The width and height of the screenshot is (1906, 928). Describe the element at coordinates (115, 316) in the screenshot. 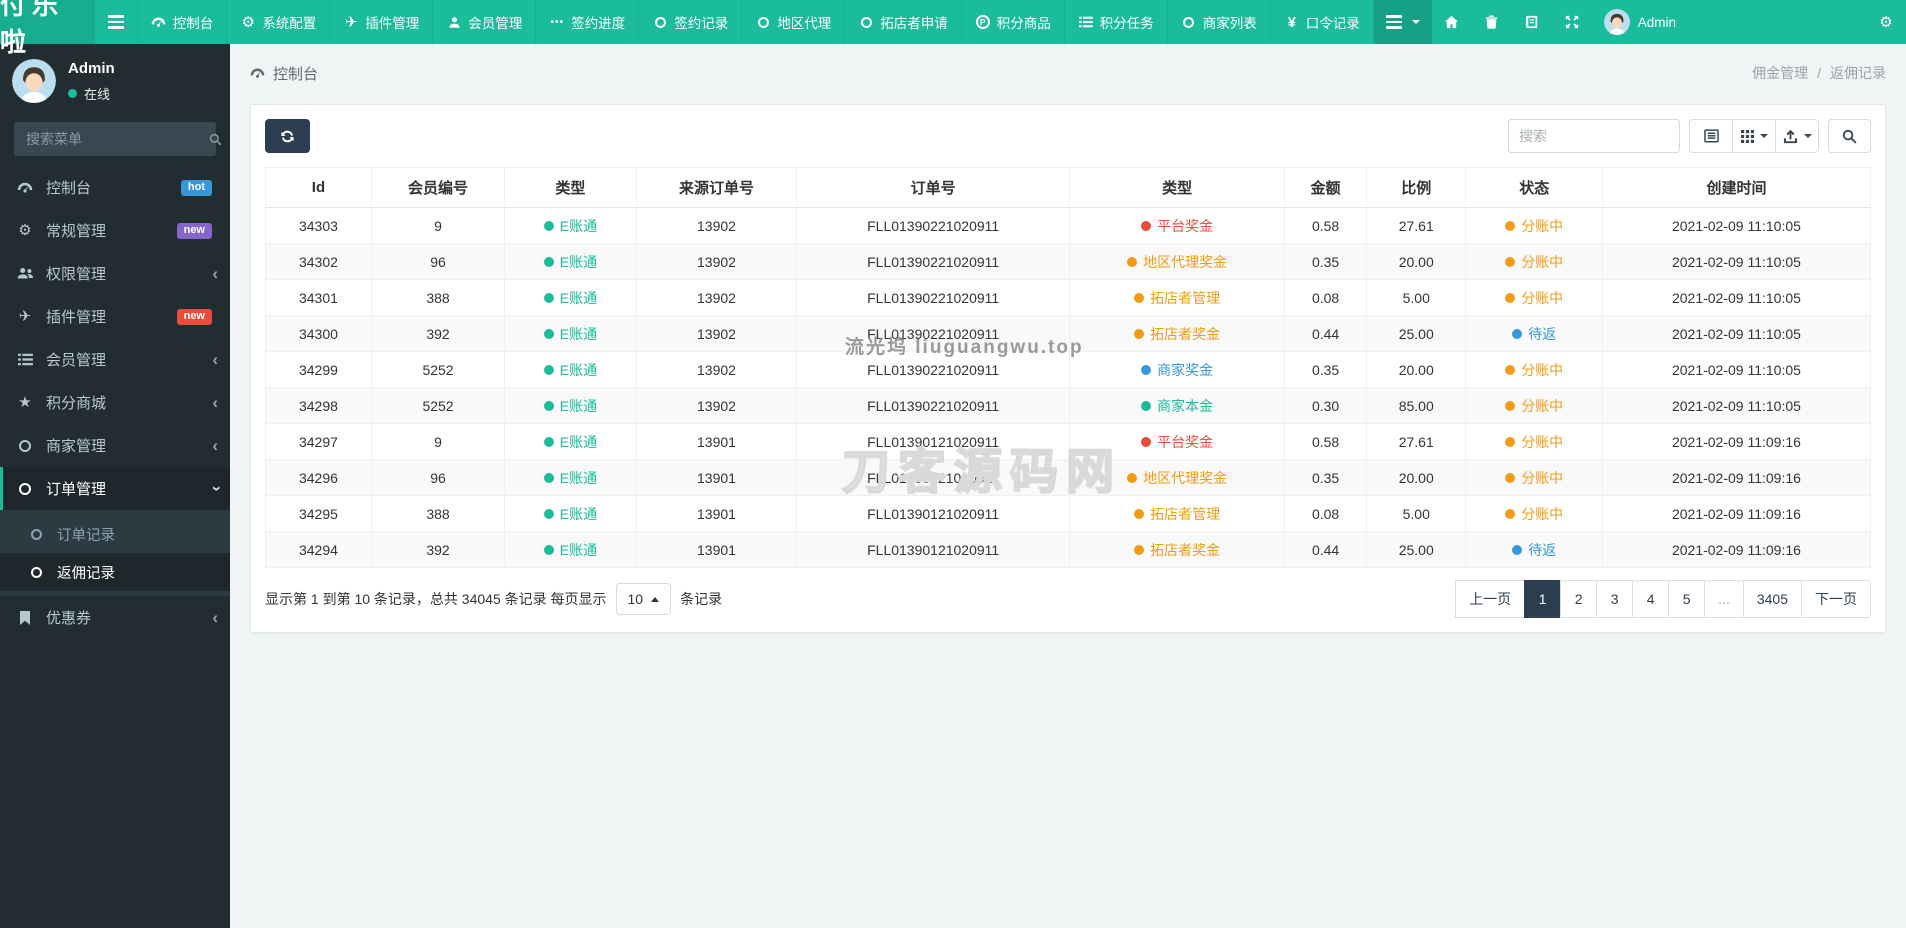

I see `sidebar-item-plugins: ✈ 插件管理 new` at that location.